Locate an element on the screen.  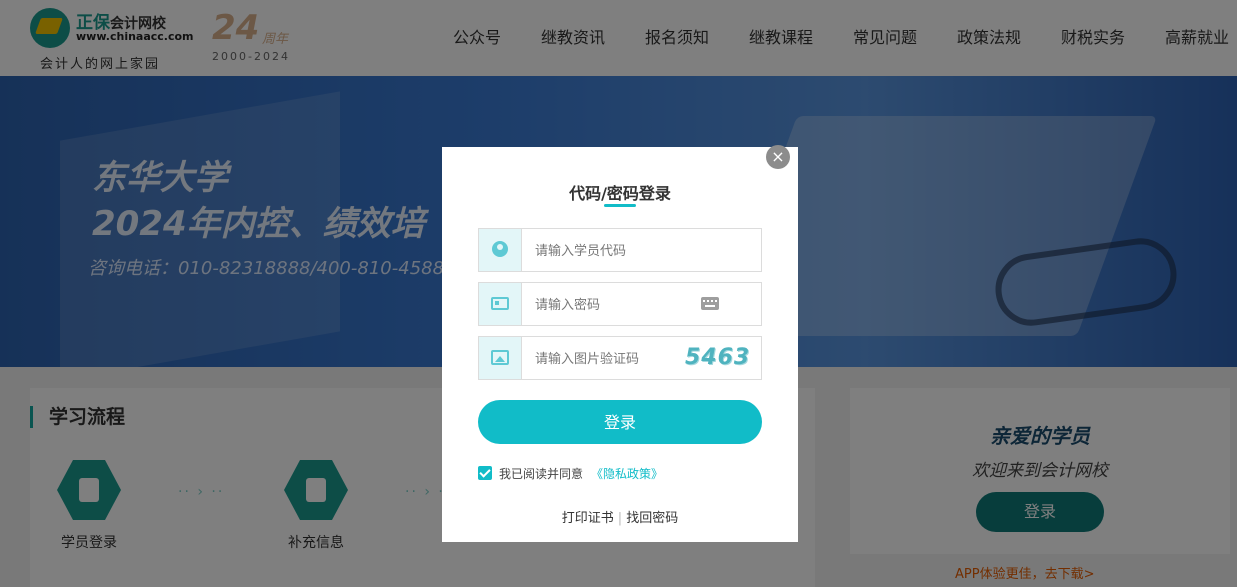
modal-bottom-links: 打印证书 | 找回密码 is located at coordinates (620, 516).